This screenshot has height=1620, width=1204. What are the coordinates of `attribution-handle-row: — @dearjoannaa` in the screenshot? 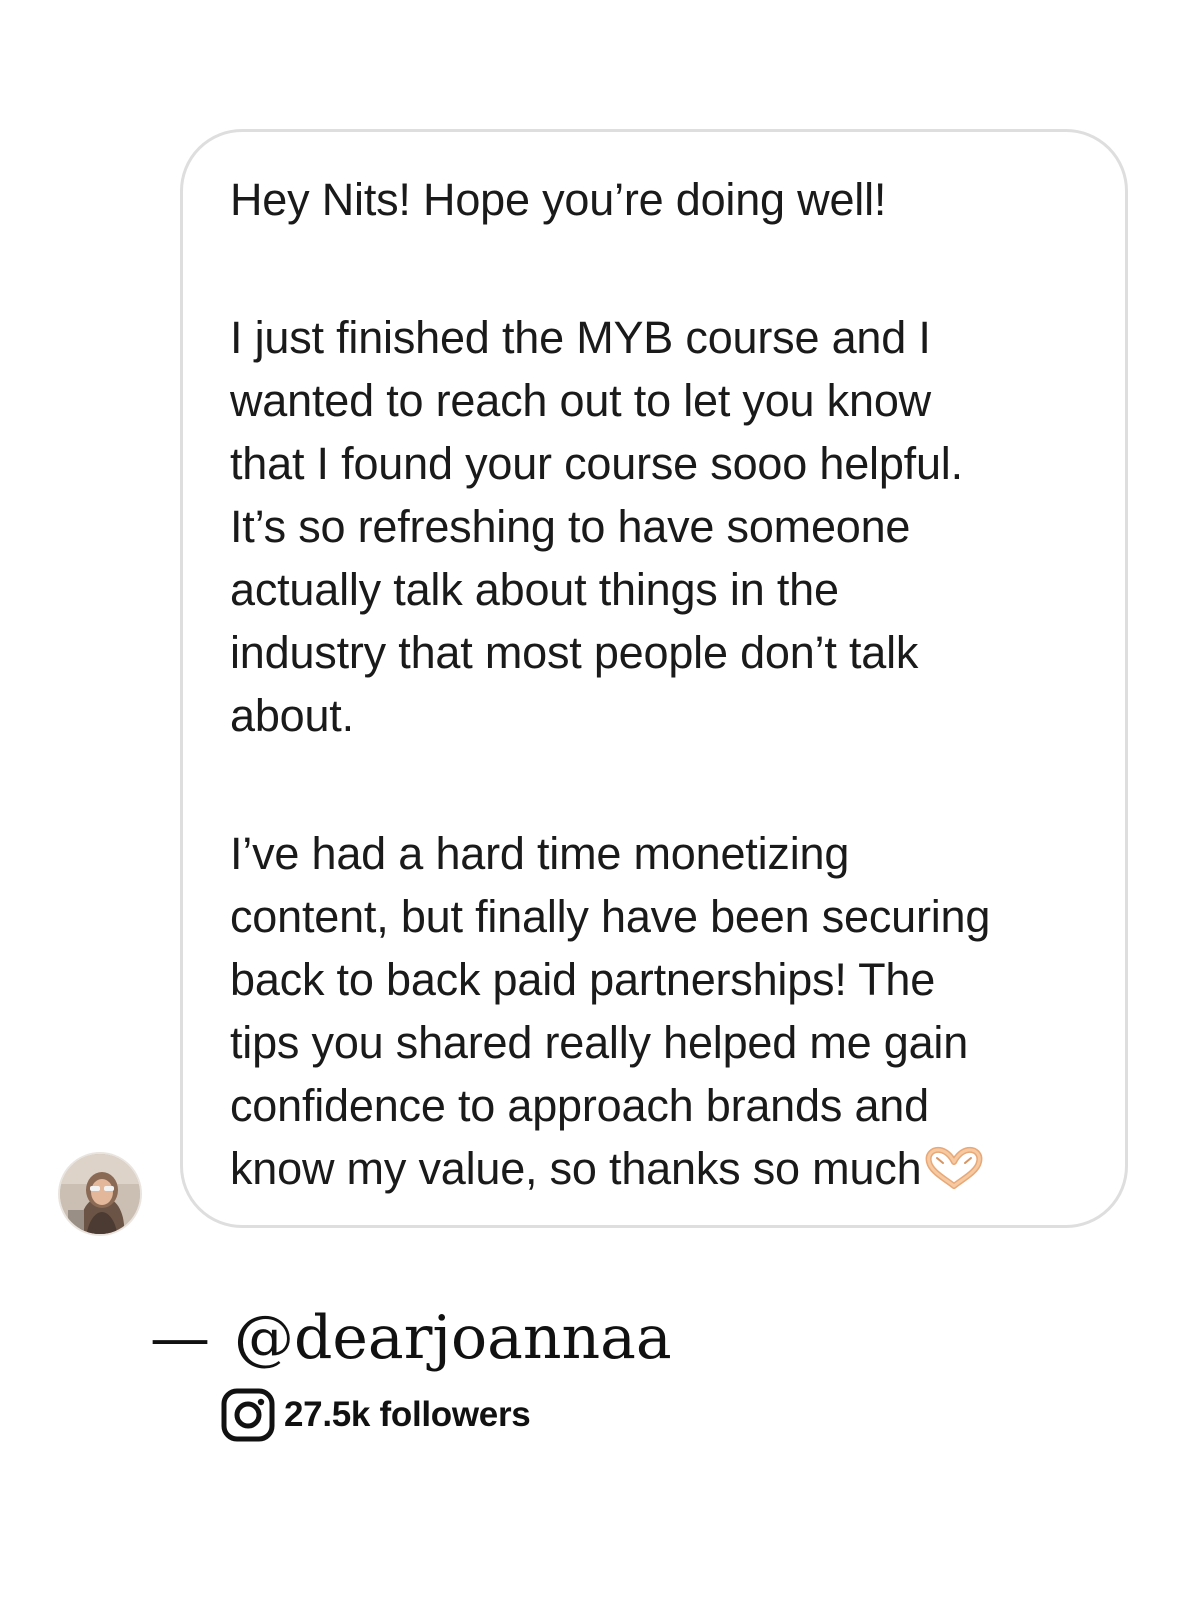 It's located at (411, 1338).